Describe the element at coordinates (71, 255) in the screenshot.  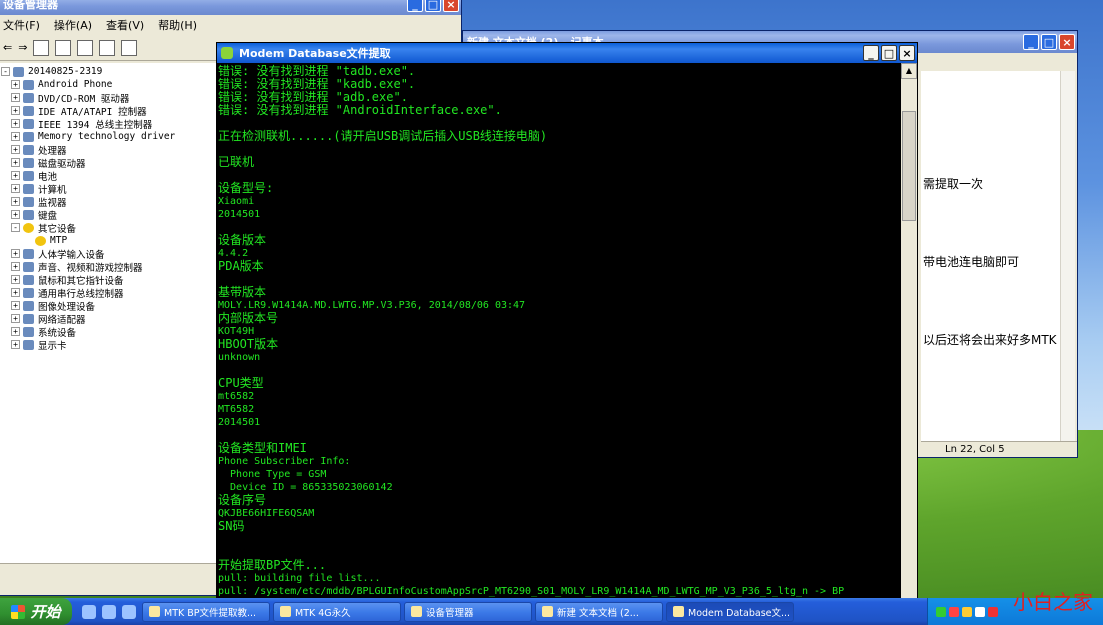
I see `tree-item-label: 人体学输入设备` at that location.